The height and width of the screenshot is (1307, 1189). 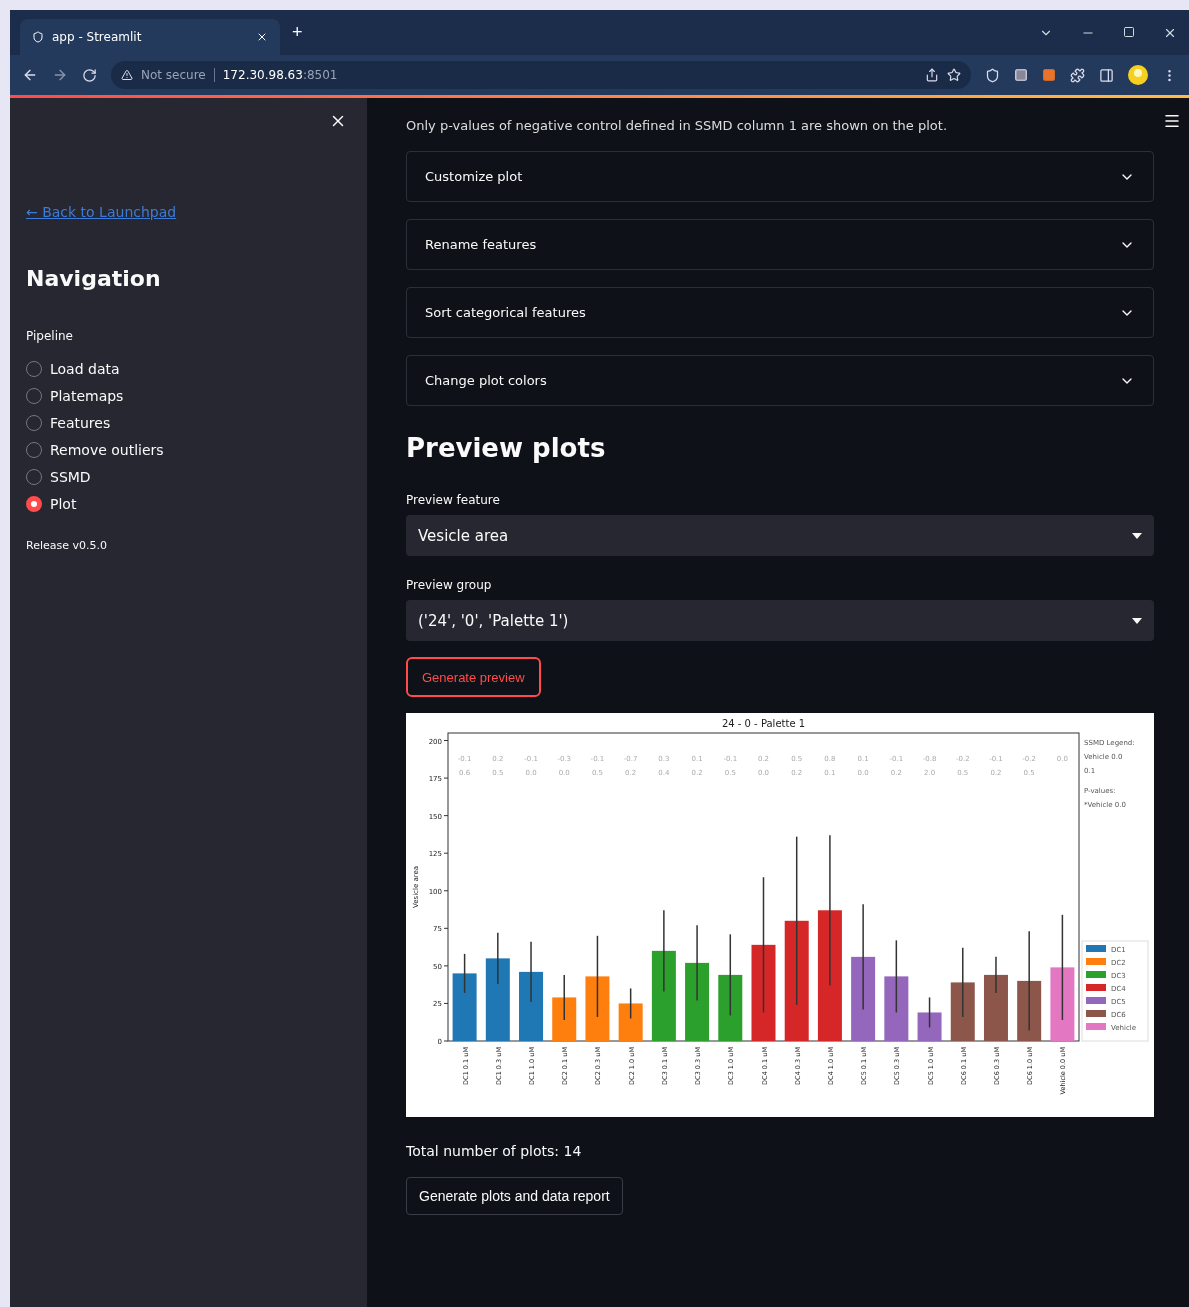 I want to click on url-text: 172.30.98.63:8501, so click(x=275, y=75).